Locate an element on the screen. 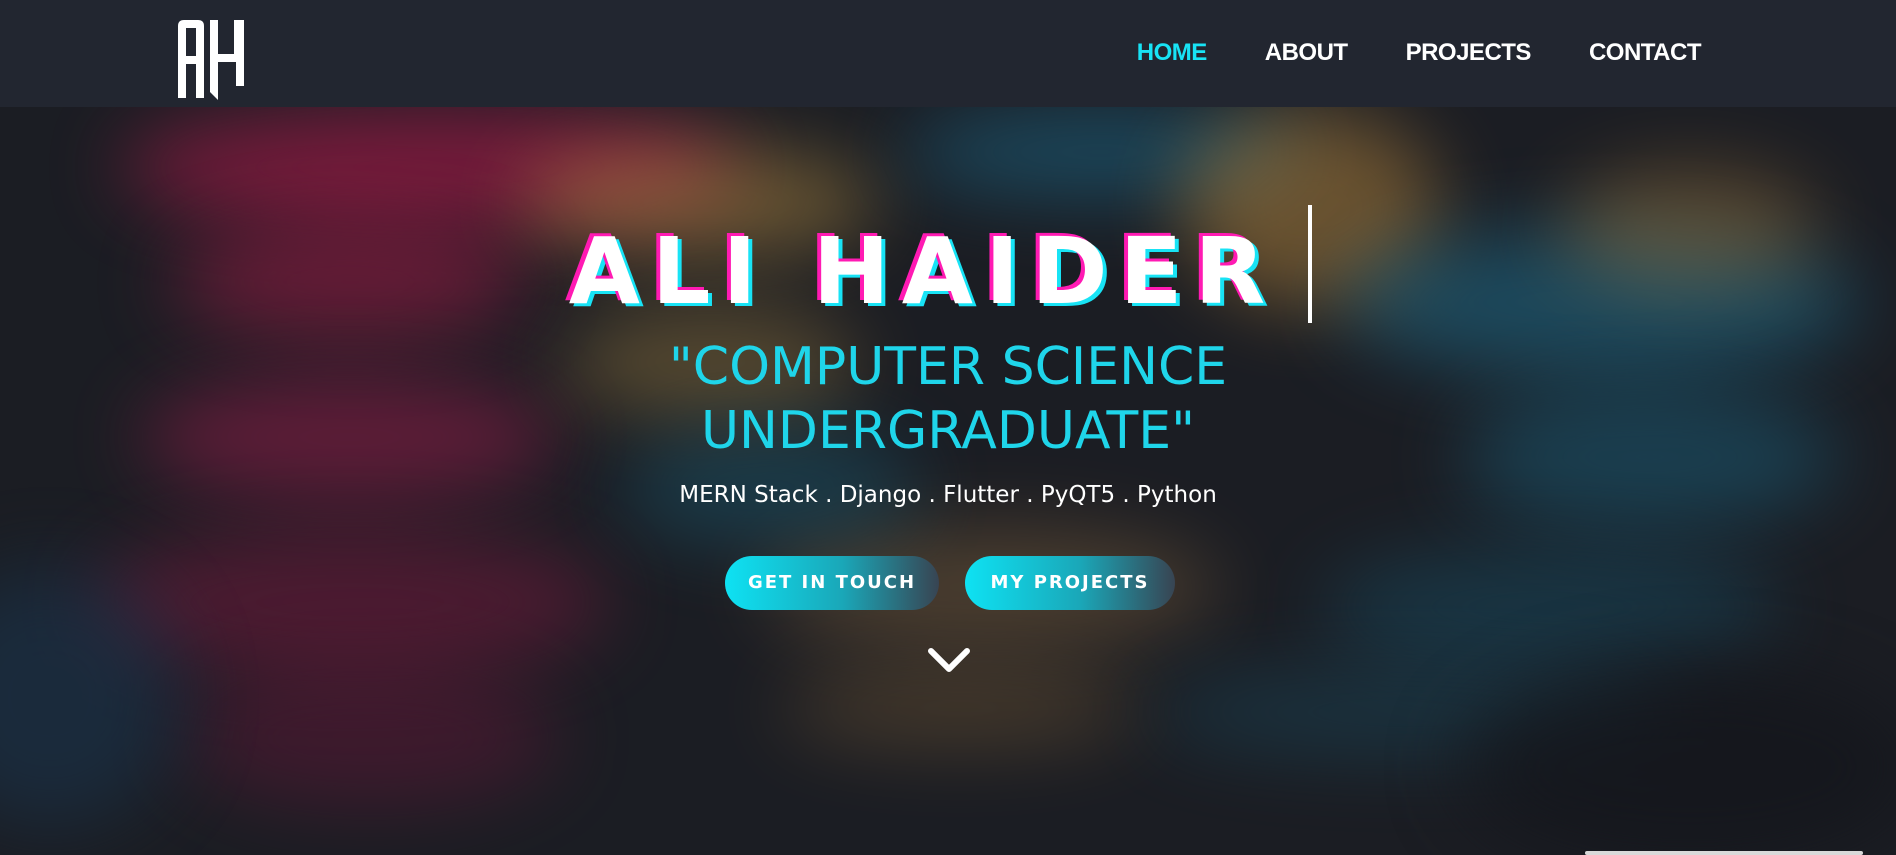 This screenshot has height=855, width=1896. typing-caret is located at coordinates (1310, 264).